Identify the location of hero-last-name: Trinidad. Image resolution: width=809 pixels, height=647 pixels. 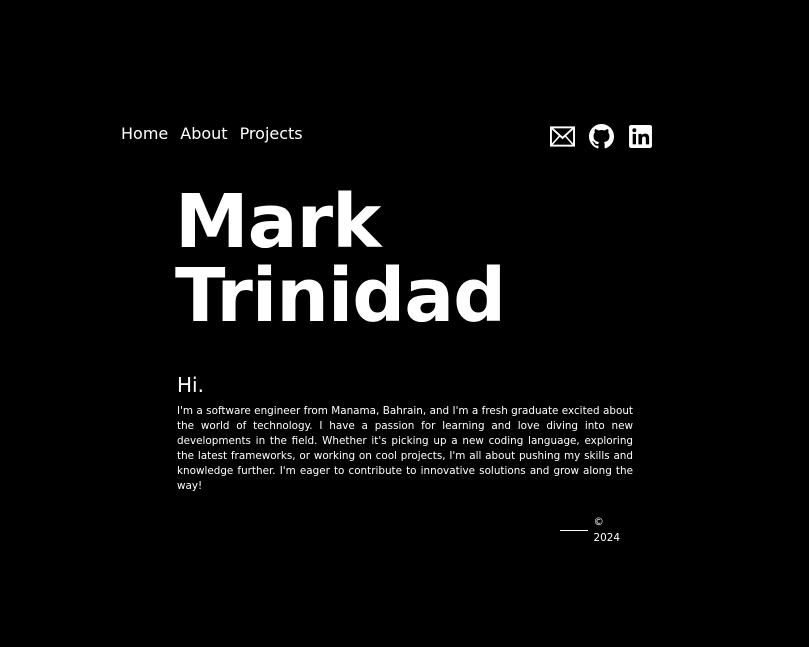
(340, 296).